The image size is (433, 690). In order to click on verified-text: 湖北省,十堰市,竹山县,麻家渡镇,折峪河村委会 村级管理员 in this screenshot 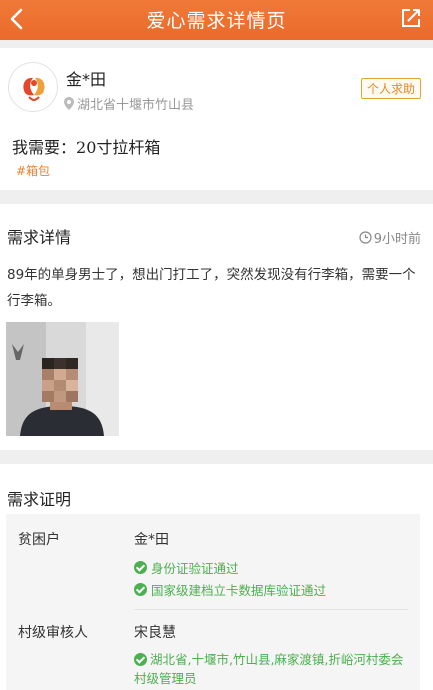, I will do `click(269, 669)`.